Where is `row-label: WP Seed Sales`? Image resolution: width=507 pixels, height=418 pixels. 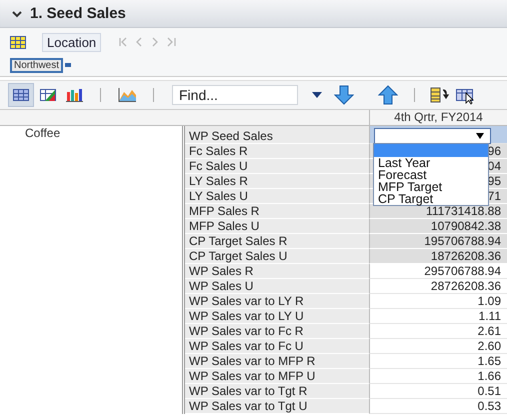
row-label: WP Seed Sales is located at coordinates (277, 135).